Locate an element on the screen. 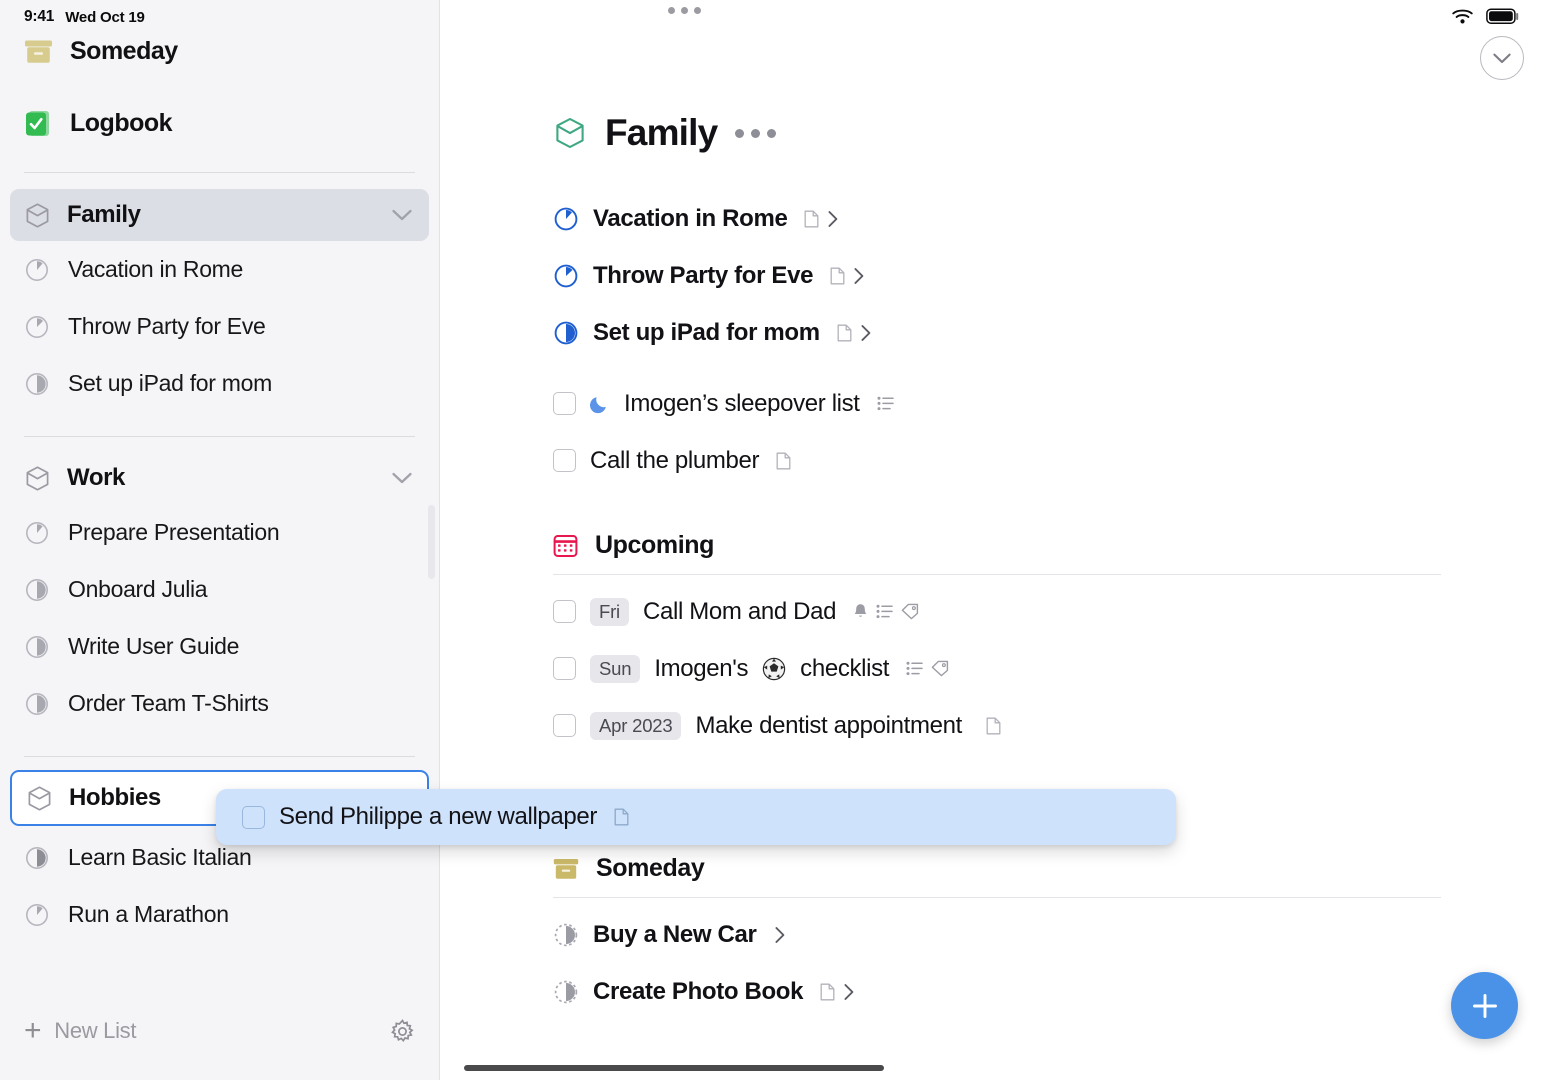 This screenshot has height=1080, width=1546. sidebar-project-label: Run a Marathon is located at coordinates (148, 914).